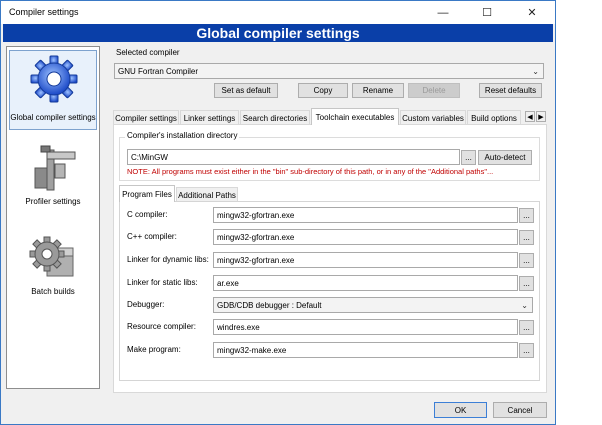 This screenshot has height=425, width=602. Describe the element at coordinates (329, 71) in the screenshot. I see `selected-compiler-select: GNU Fortran Compiler ⌄` at that location.